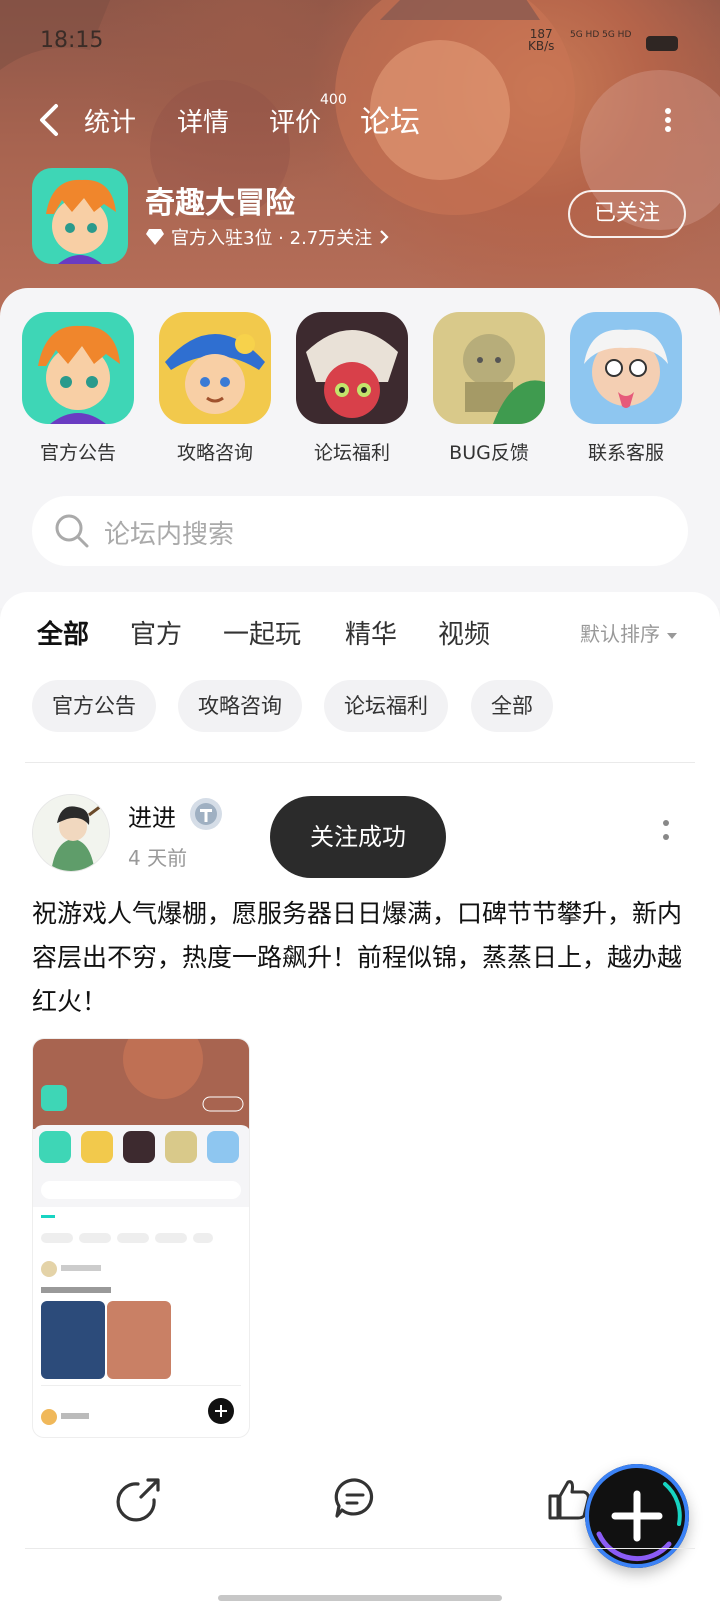 This screenshot has width=720, height=1605. Describe the element at coordinates (214, 453) in the screenshot. I see `shortcut-label: 攻略咨询` at that location.